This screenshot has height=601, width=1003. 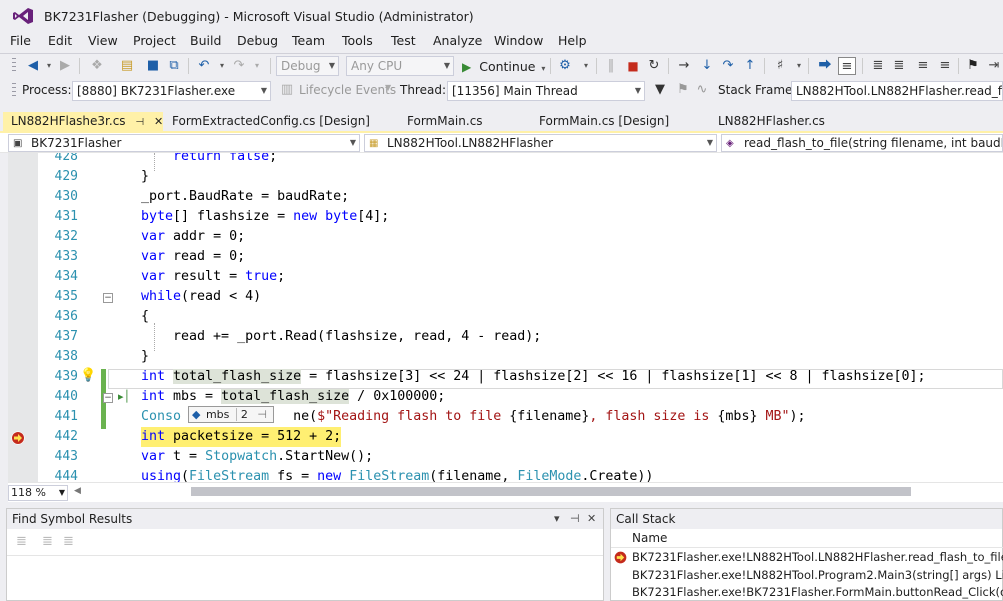 I want to click on thread-select: [11356] Main Thread ▼, so click(x=546, y=91).